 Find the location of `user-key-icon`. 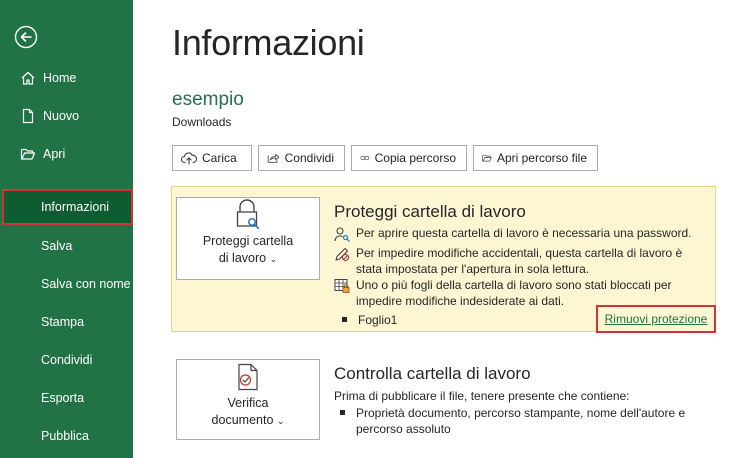

user-key-icon is located at coordinates (342, 234).